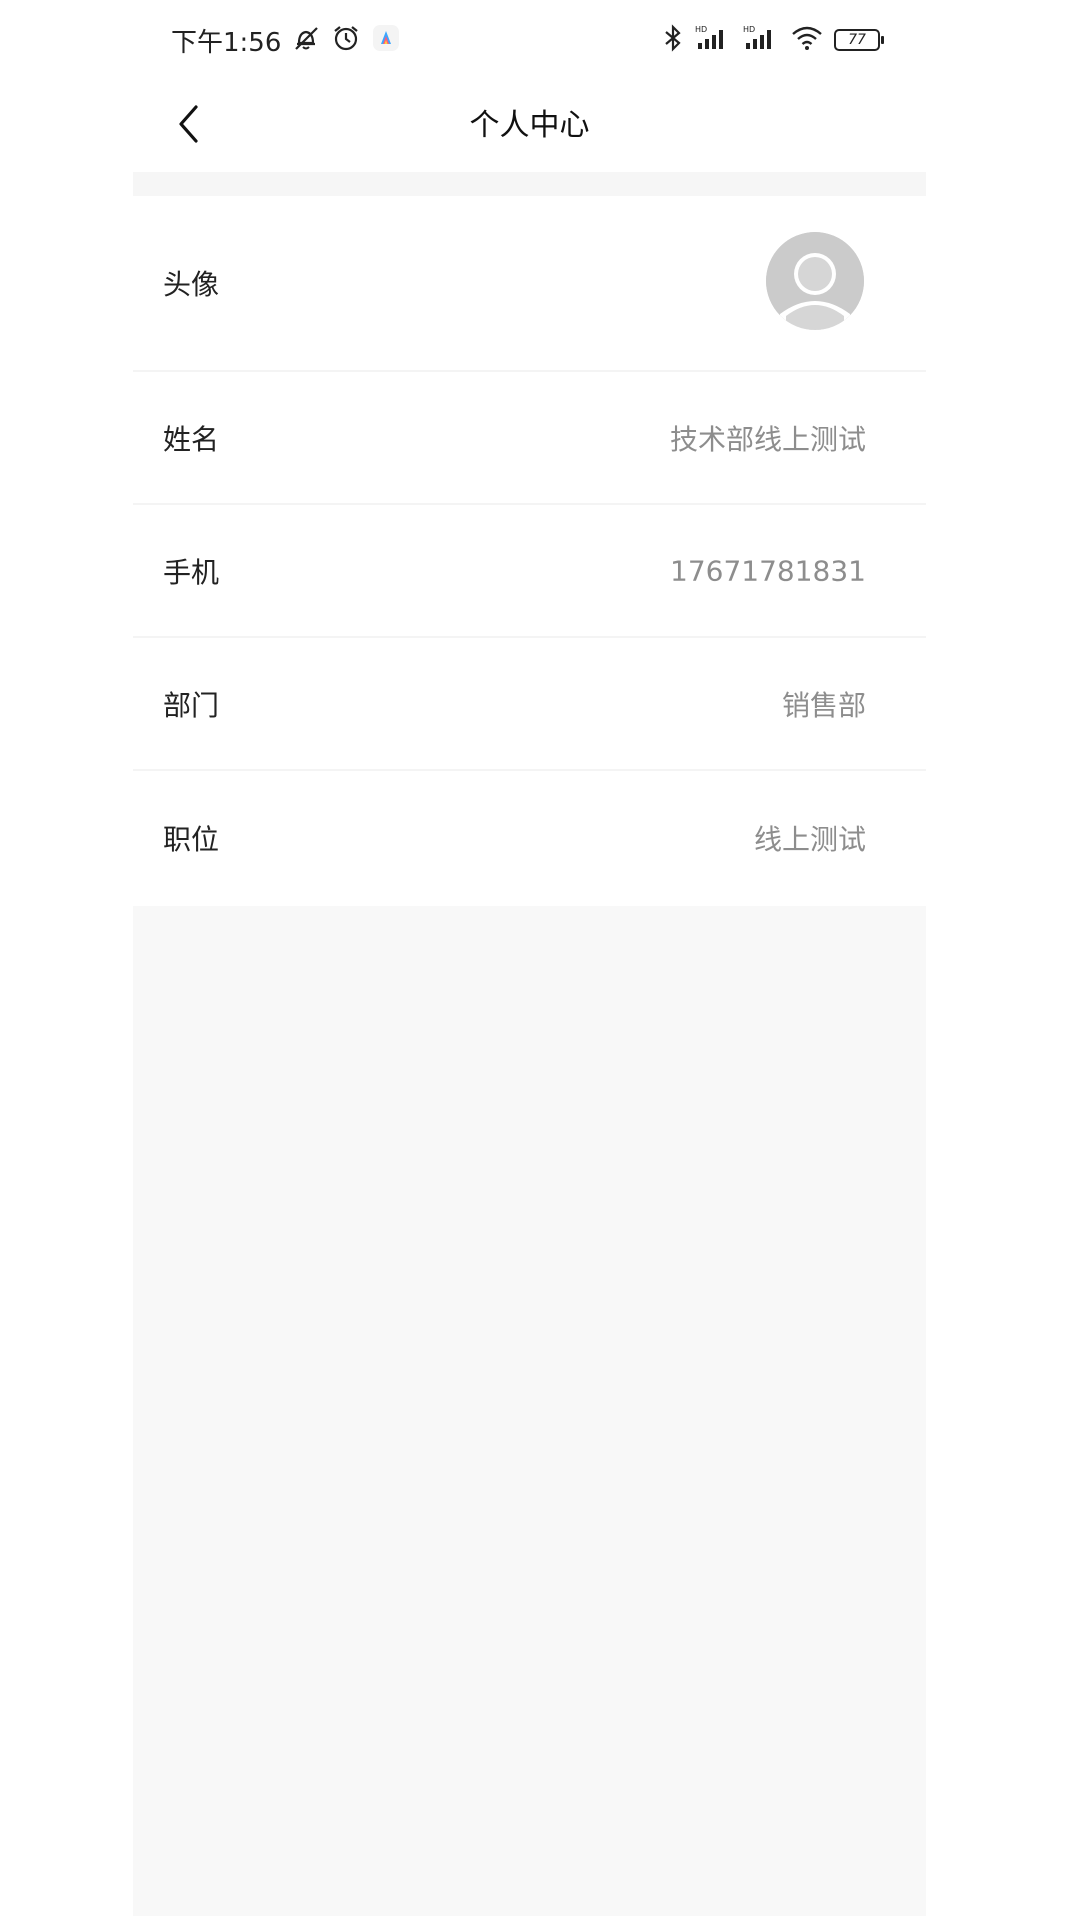 This screenshot has width=1076, height=1916. Describe the element at coordinates (859, 40) in the screenshot. I see `battery-icon: 77` at that location.